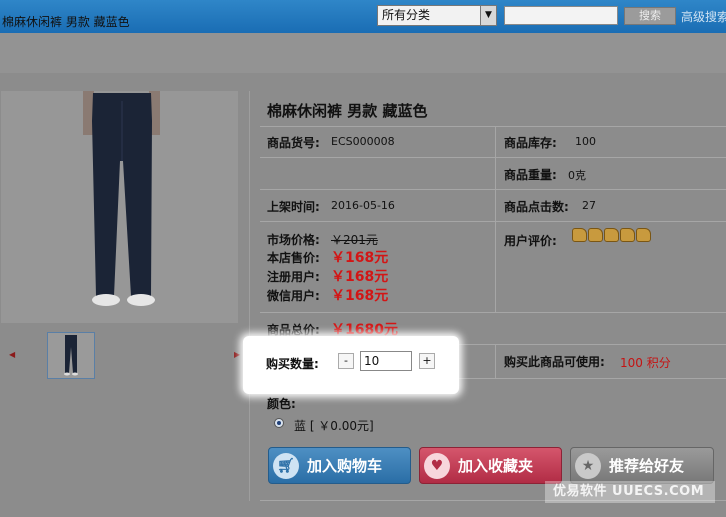 The width and height of the screenshot is (726, 517). I want to click on date-value: 2016-05-16, so click(363, 205).